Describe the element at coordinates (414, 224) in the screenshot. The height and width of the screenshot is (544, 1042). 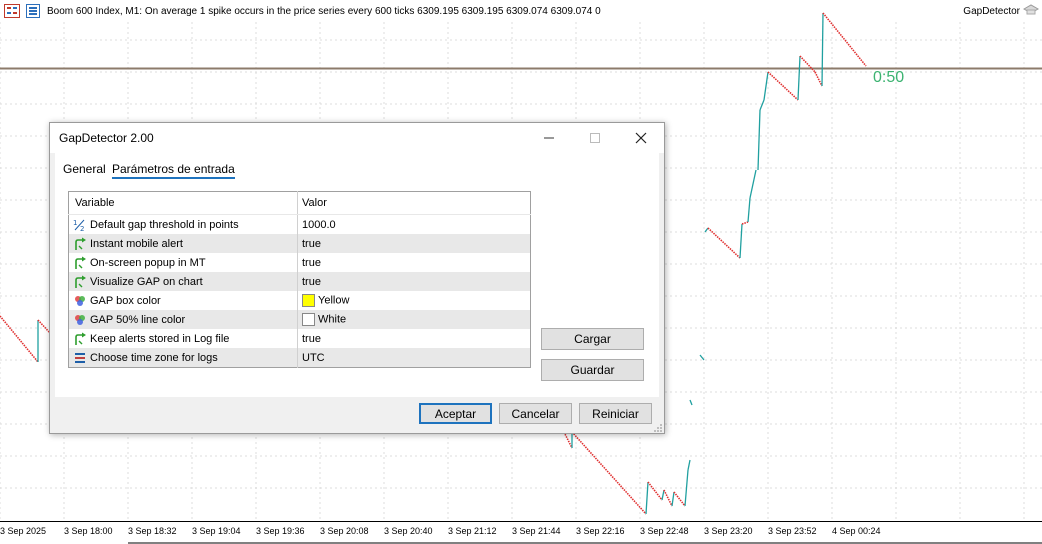
I see `parameter-value-cell: 1000.0` at that location.